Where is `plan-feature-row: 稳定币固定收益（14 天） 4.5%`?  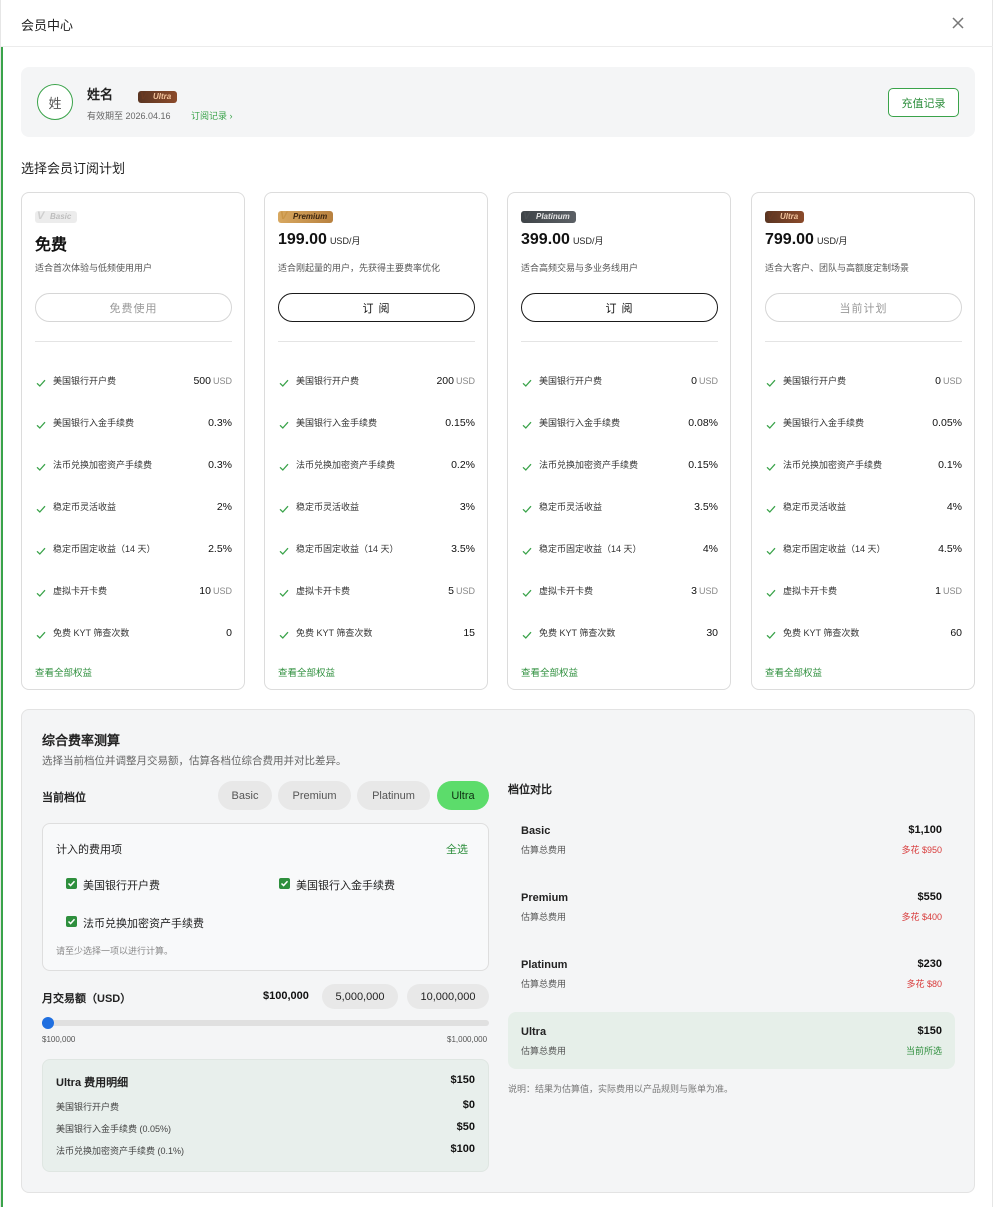
plan-feature-row: 稳定币固定收益（14 天） 4.5% is located at coordinates (863, 550).